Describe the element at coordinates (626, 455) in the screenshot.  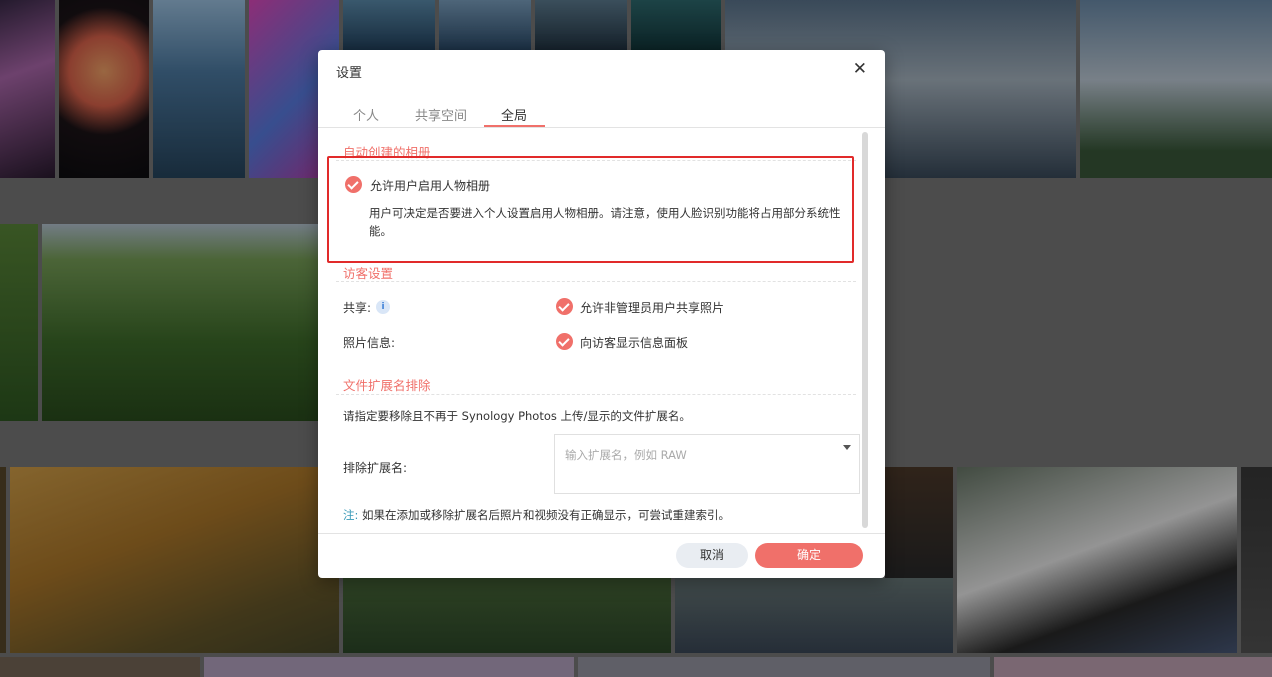
I see `exclude-extension-placeholder: 输入扩展名，例如 RAW` at that location.